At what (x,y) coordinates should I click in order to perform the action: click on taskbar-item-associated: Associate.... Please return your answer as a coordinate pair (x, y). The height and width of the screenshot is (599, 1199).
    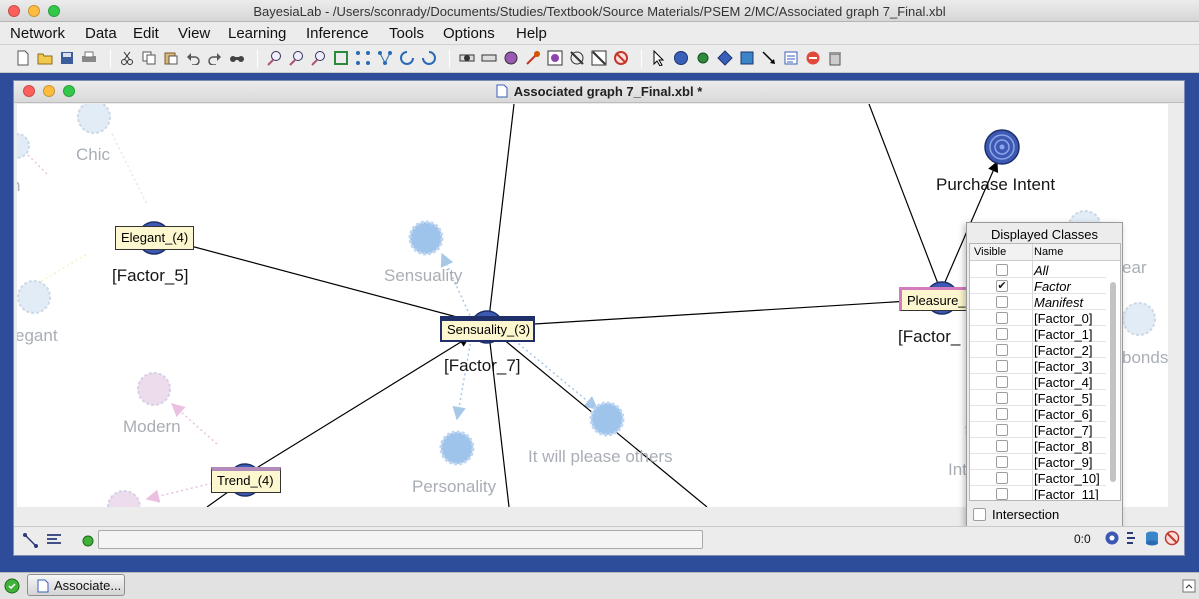
    Looking at the image, I should click on (76, 585).